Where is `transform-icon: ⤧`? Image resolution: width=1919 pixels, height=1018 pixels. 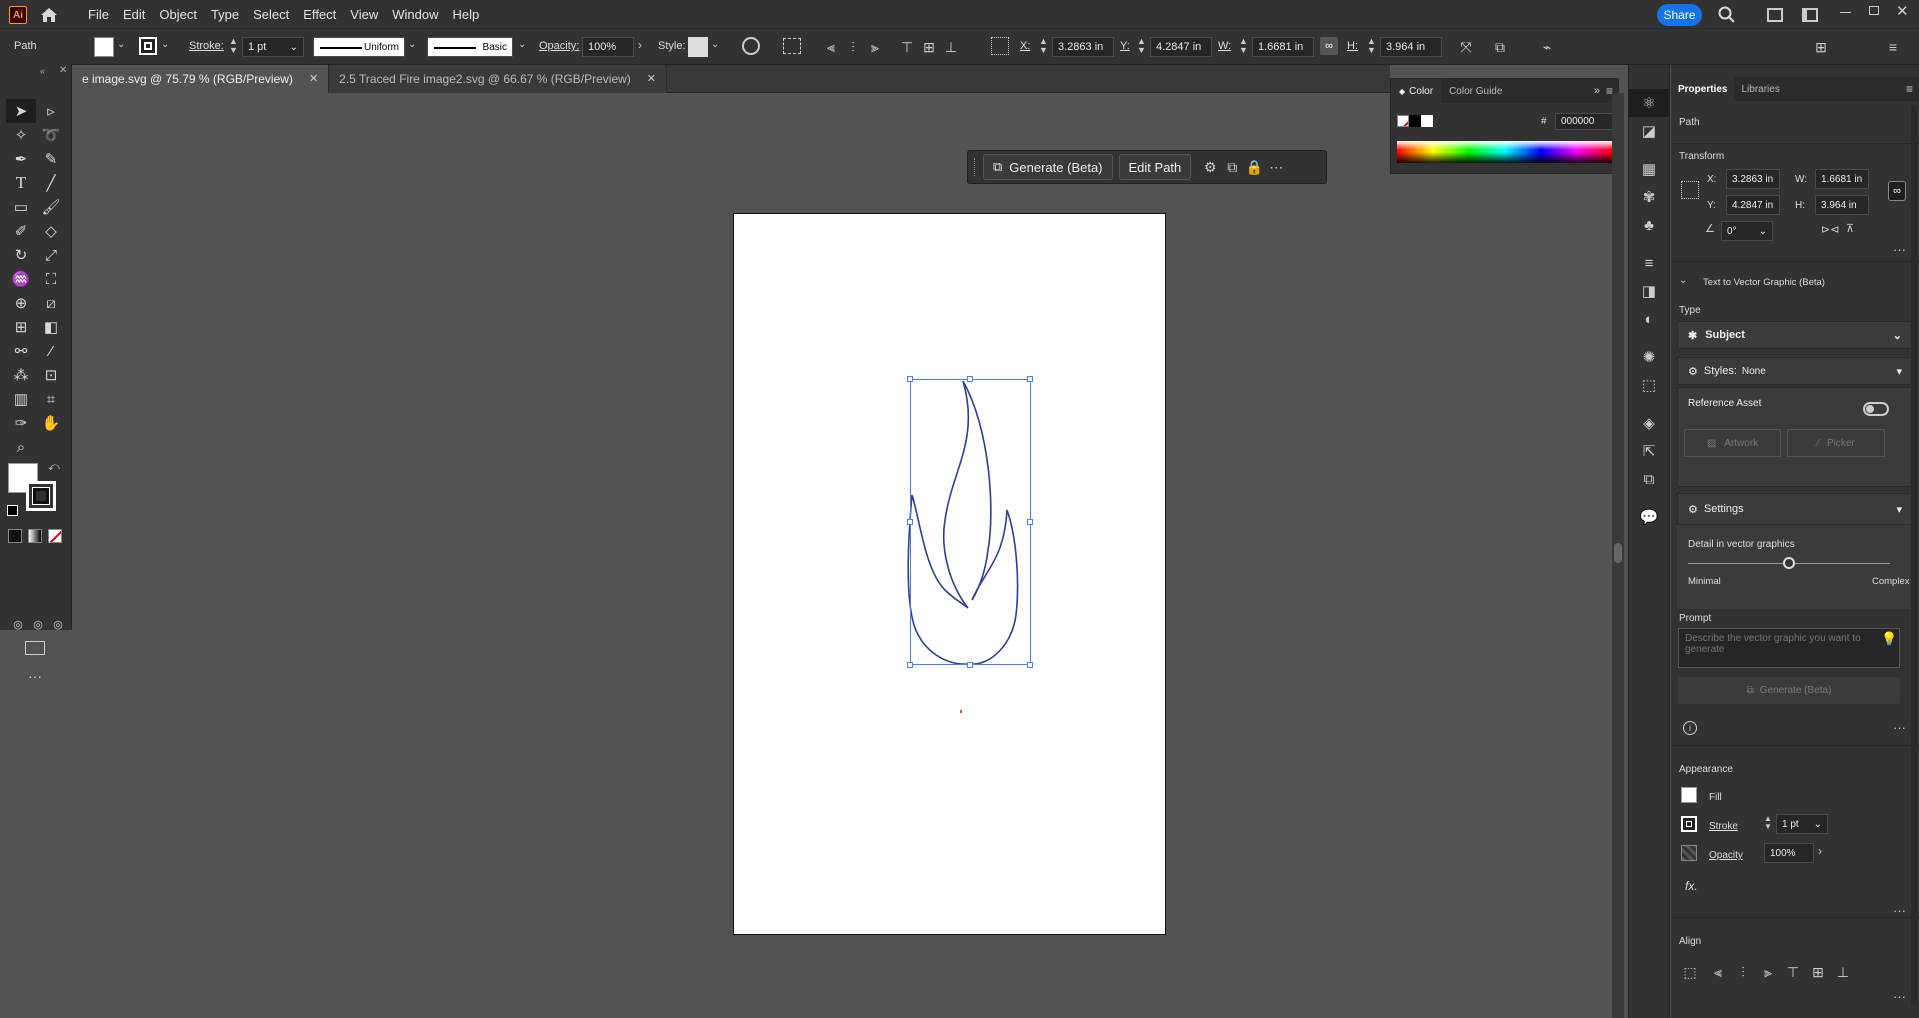 transform-icon: ⤧ is located at coordinates (1466, 47).